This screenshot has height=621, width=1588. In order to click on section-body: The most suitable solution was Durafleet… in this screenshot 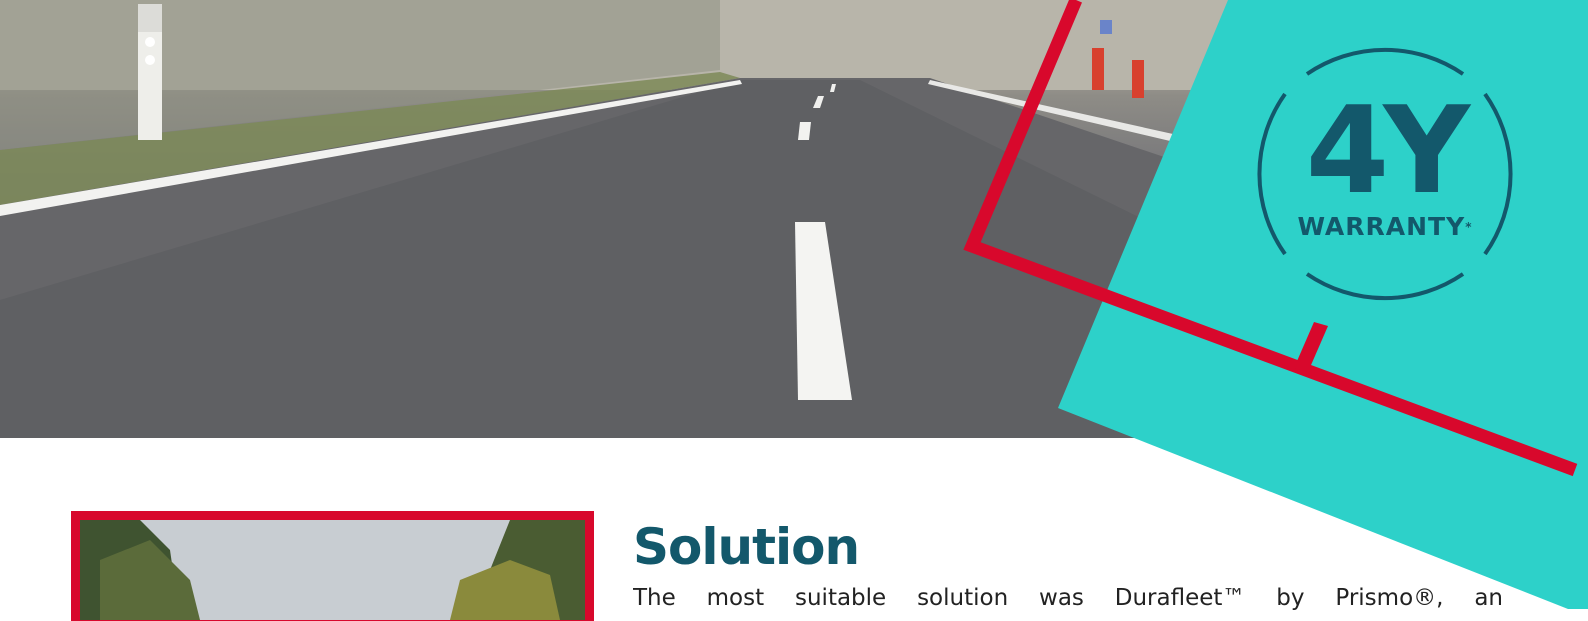, I will do `click(1068, 598)`.